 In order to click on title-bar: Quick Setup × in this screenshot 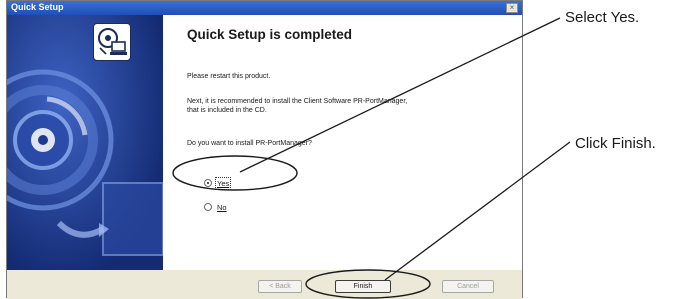, I will do `click(264, 8)`.